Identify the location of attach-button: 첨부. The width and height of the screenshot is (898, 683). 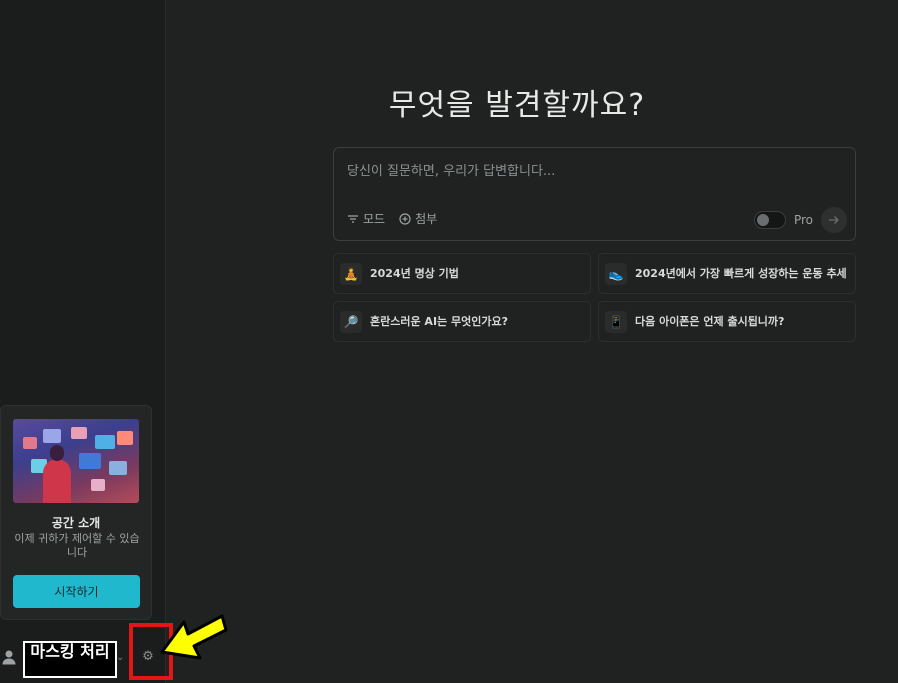
(418, 218).